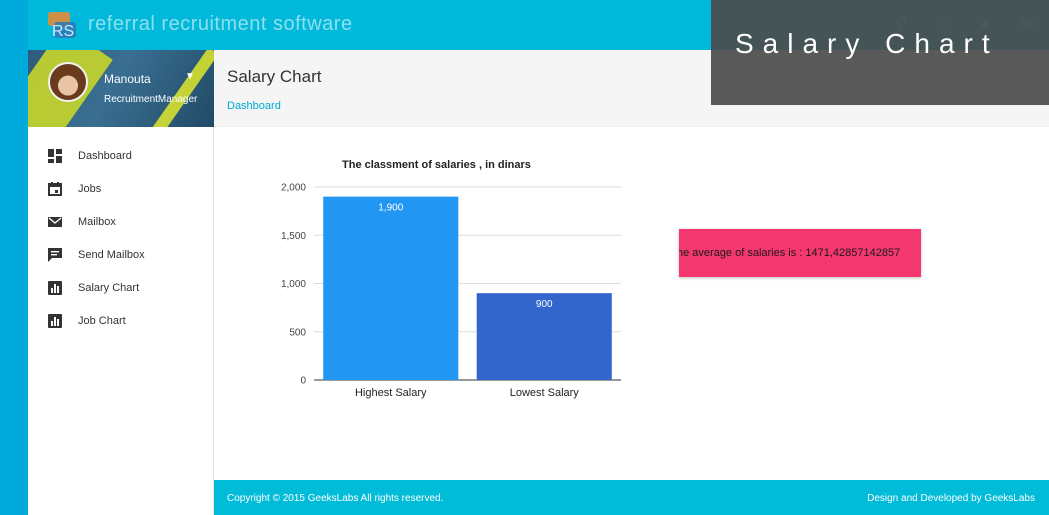 This screenshot has width=1049, height=515. Describe the element at coordinates (109, 287) in the screenshot. I see `sidebar-item-label: Salary Chart` at that location.